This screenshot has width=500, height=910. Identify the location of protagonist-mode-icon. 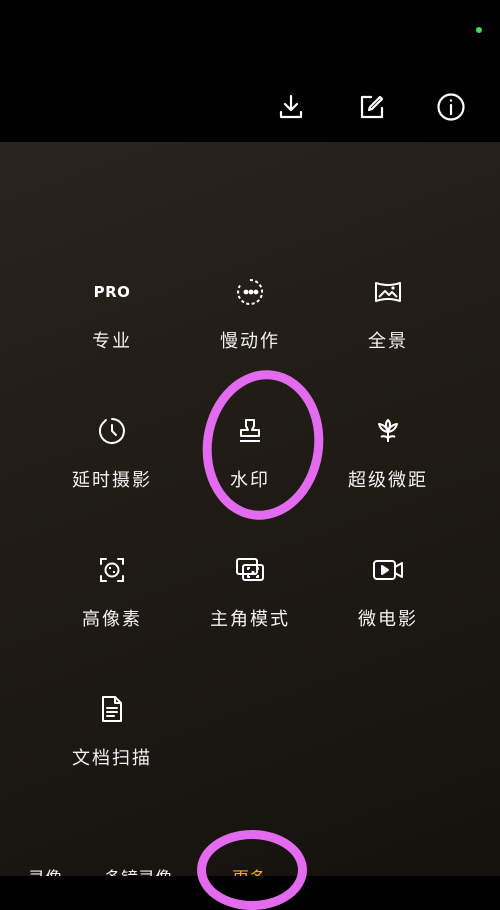
(250, 570).